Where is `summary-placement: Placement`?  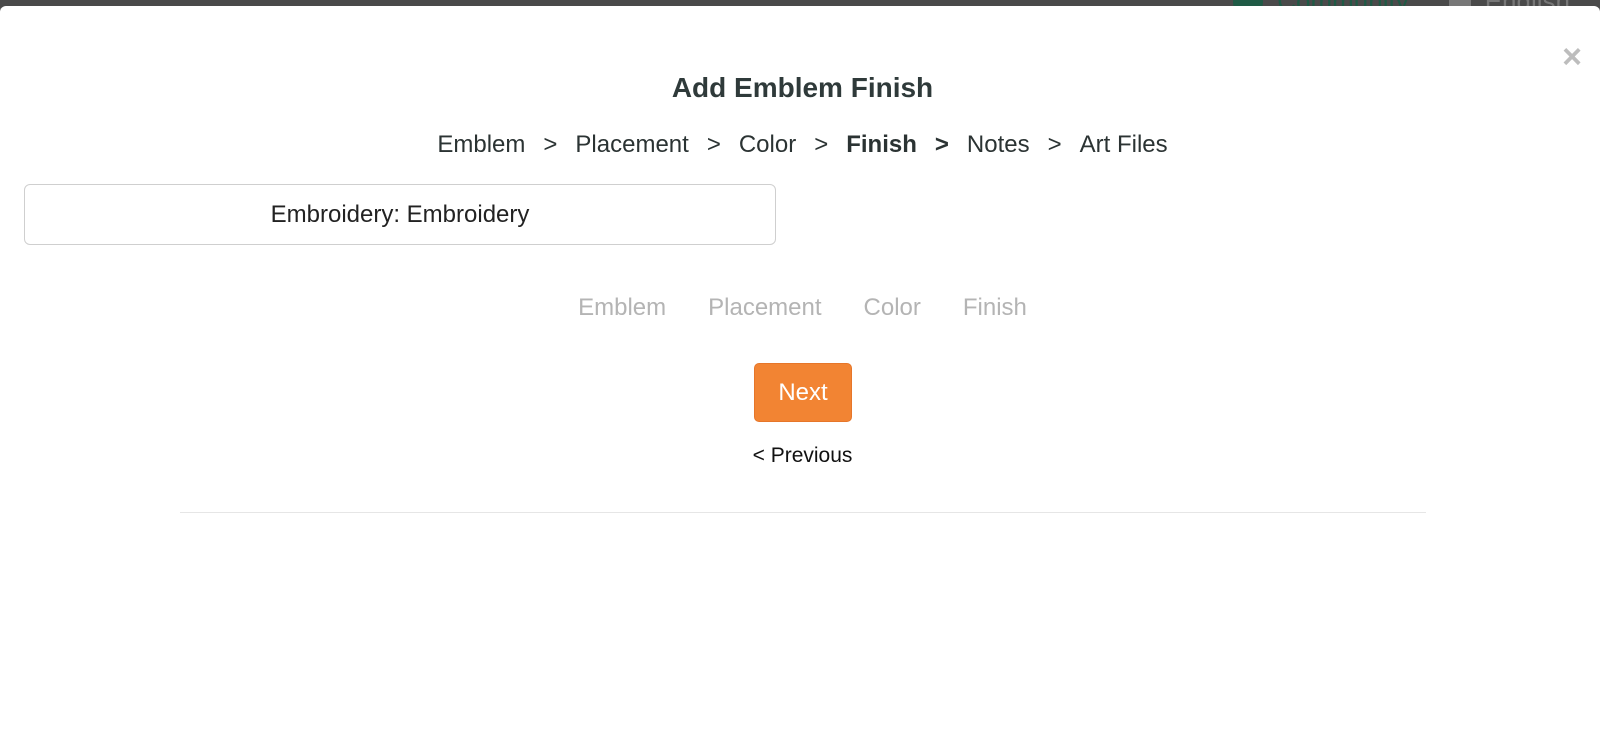
summary-placement: Placement is located at coordinates (765, 307).